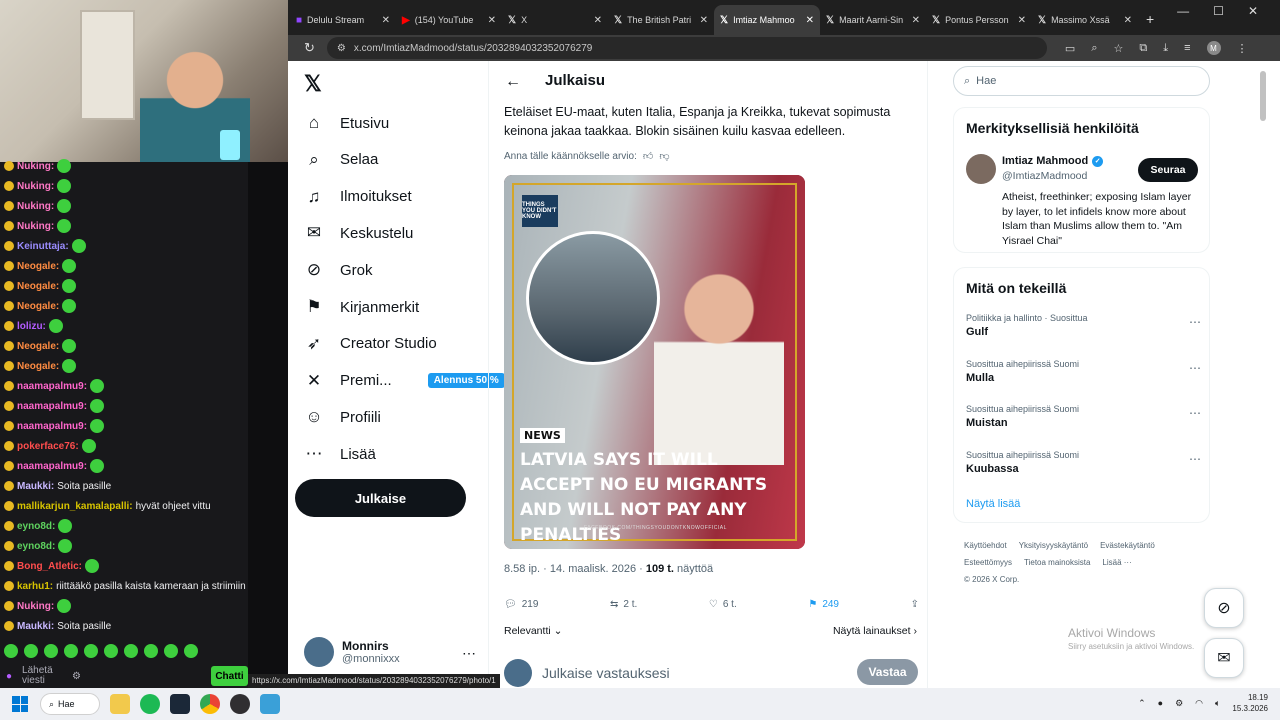  What do you see at coordinates (449, 20) in the screenshot?
I see `tab-1: ▶ (154) YouTube ✕` at bounding box center [449, 20].